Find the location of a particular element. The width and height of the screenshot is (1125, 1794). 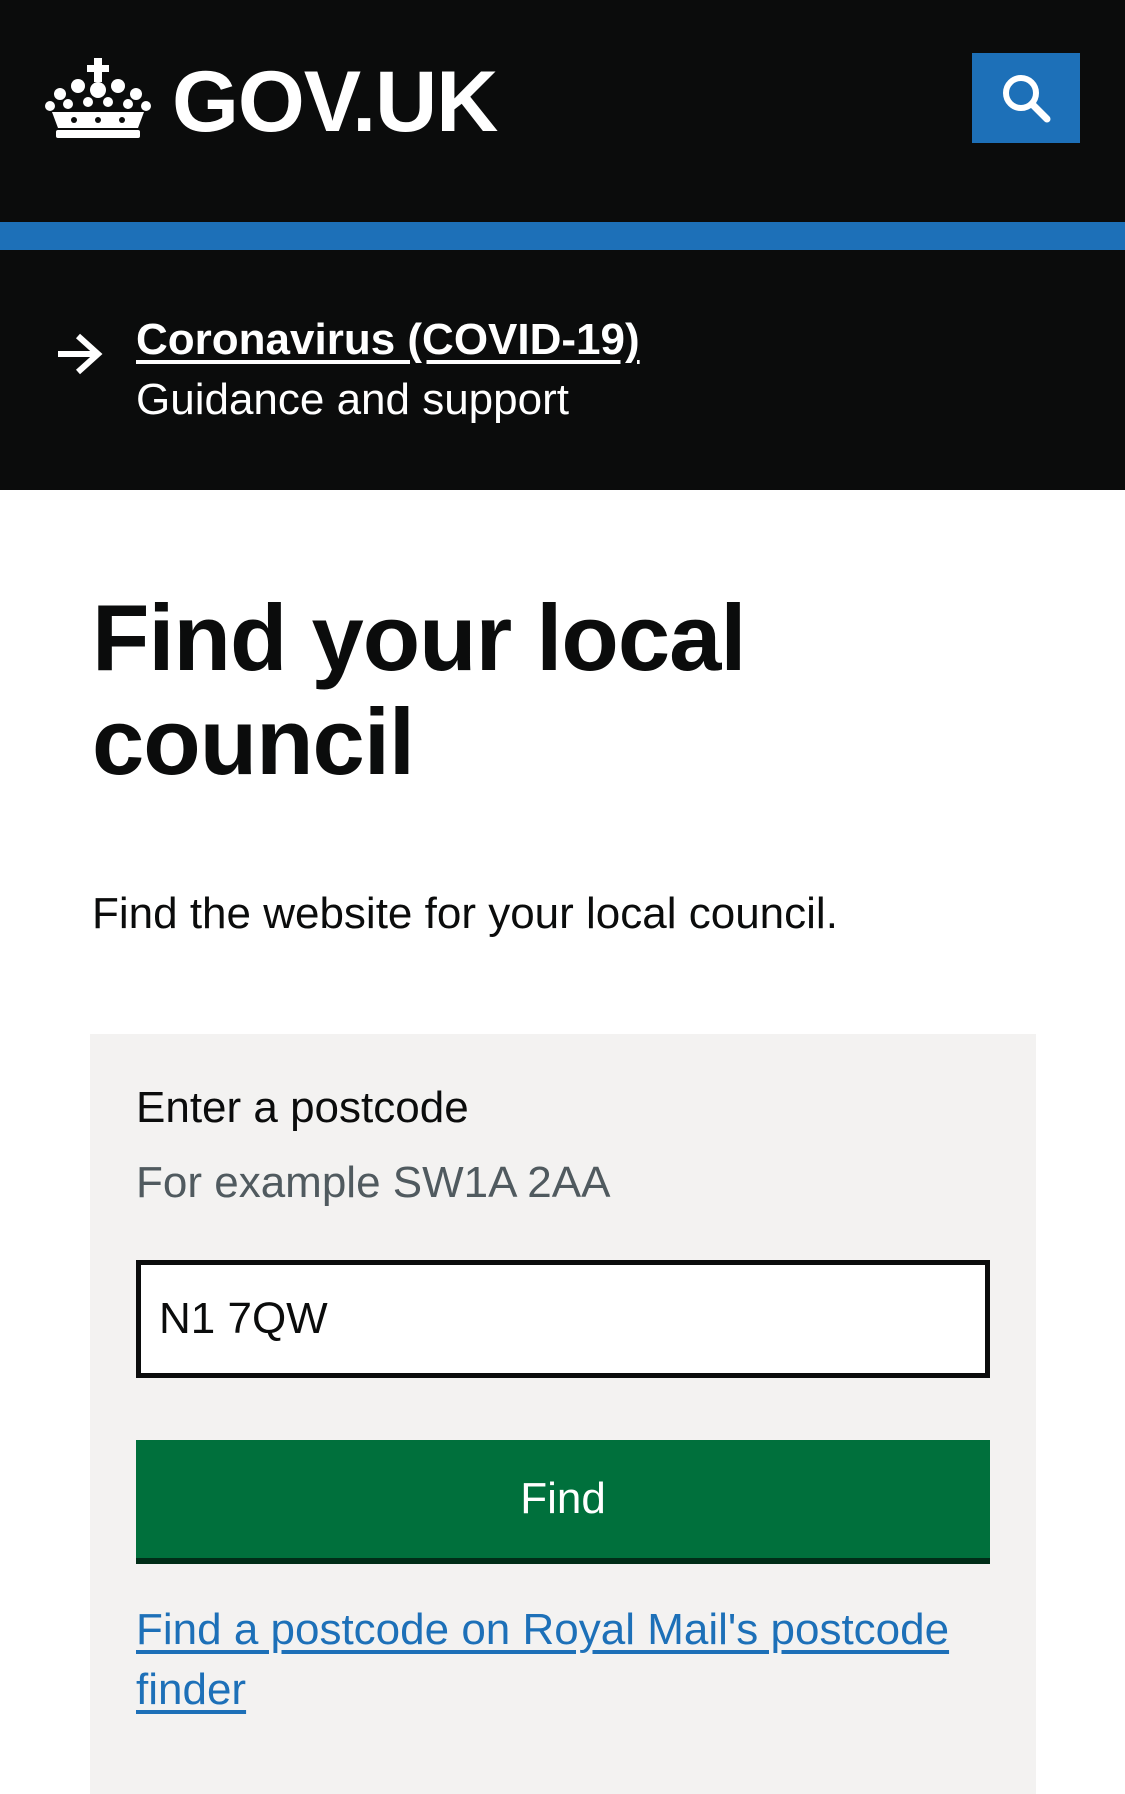

covid-banner-link: Coronavirus (COVID-19) is located at coordinates (388, 340).